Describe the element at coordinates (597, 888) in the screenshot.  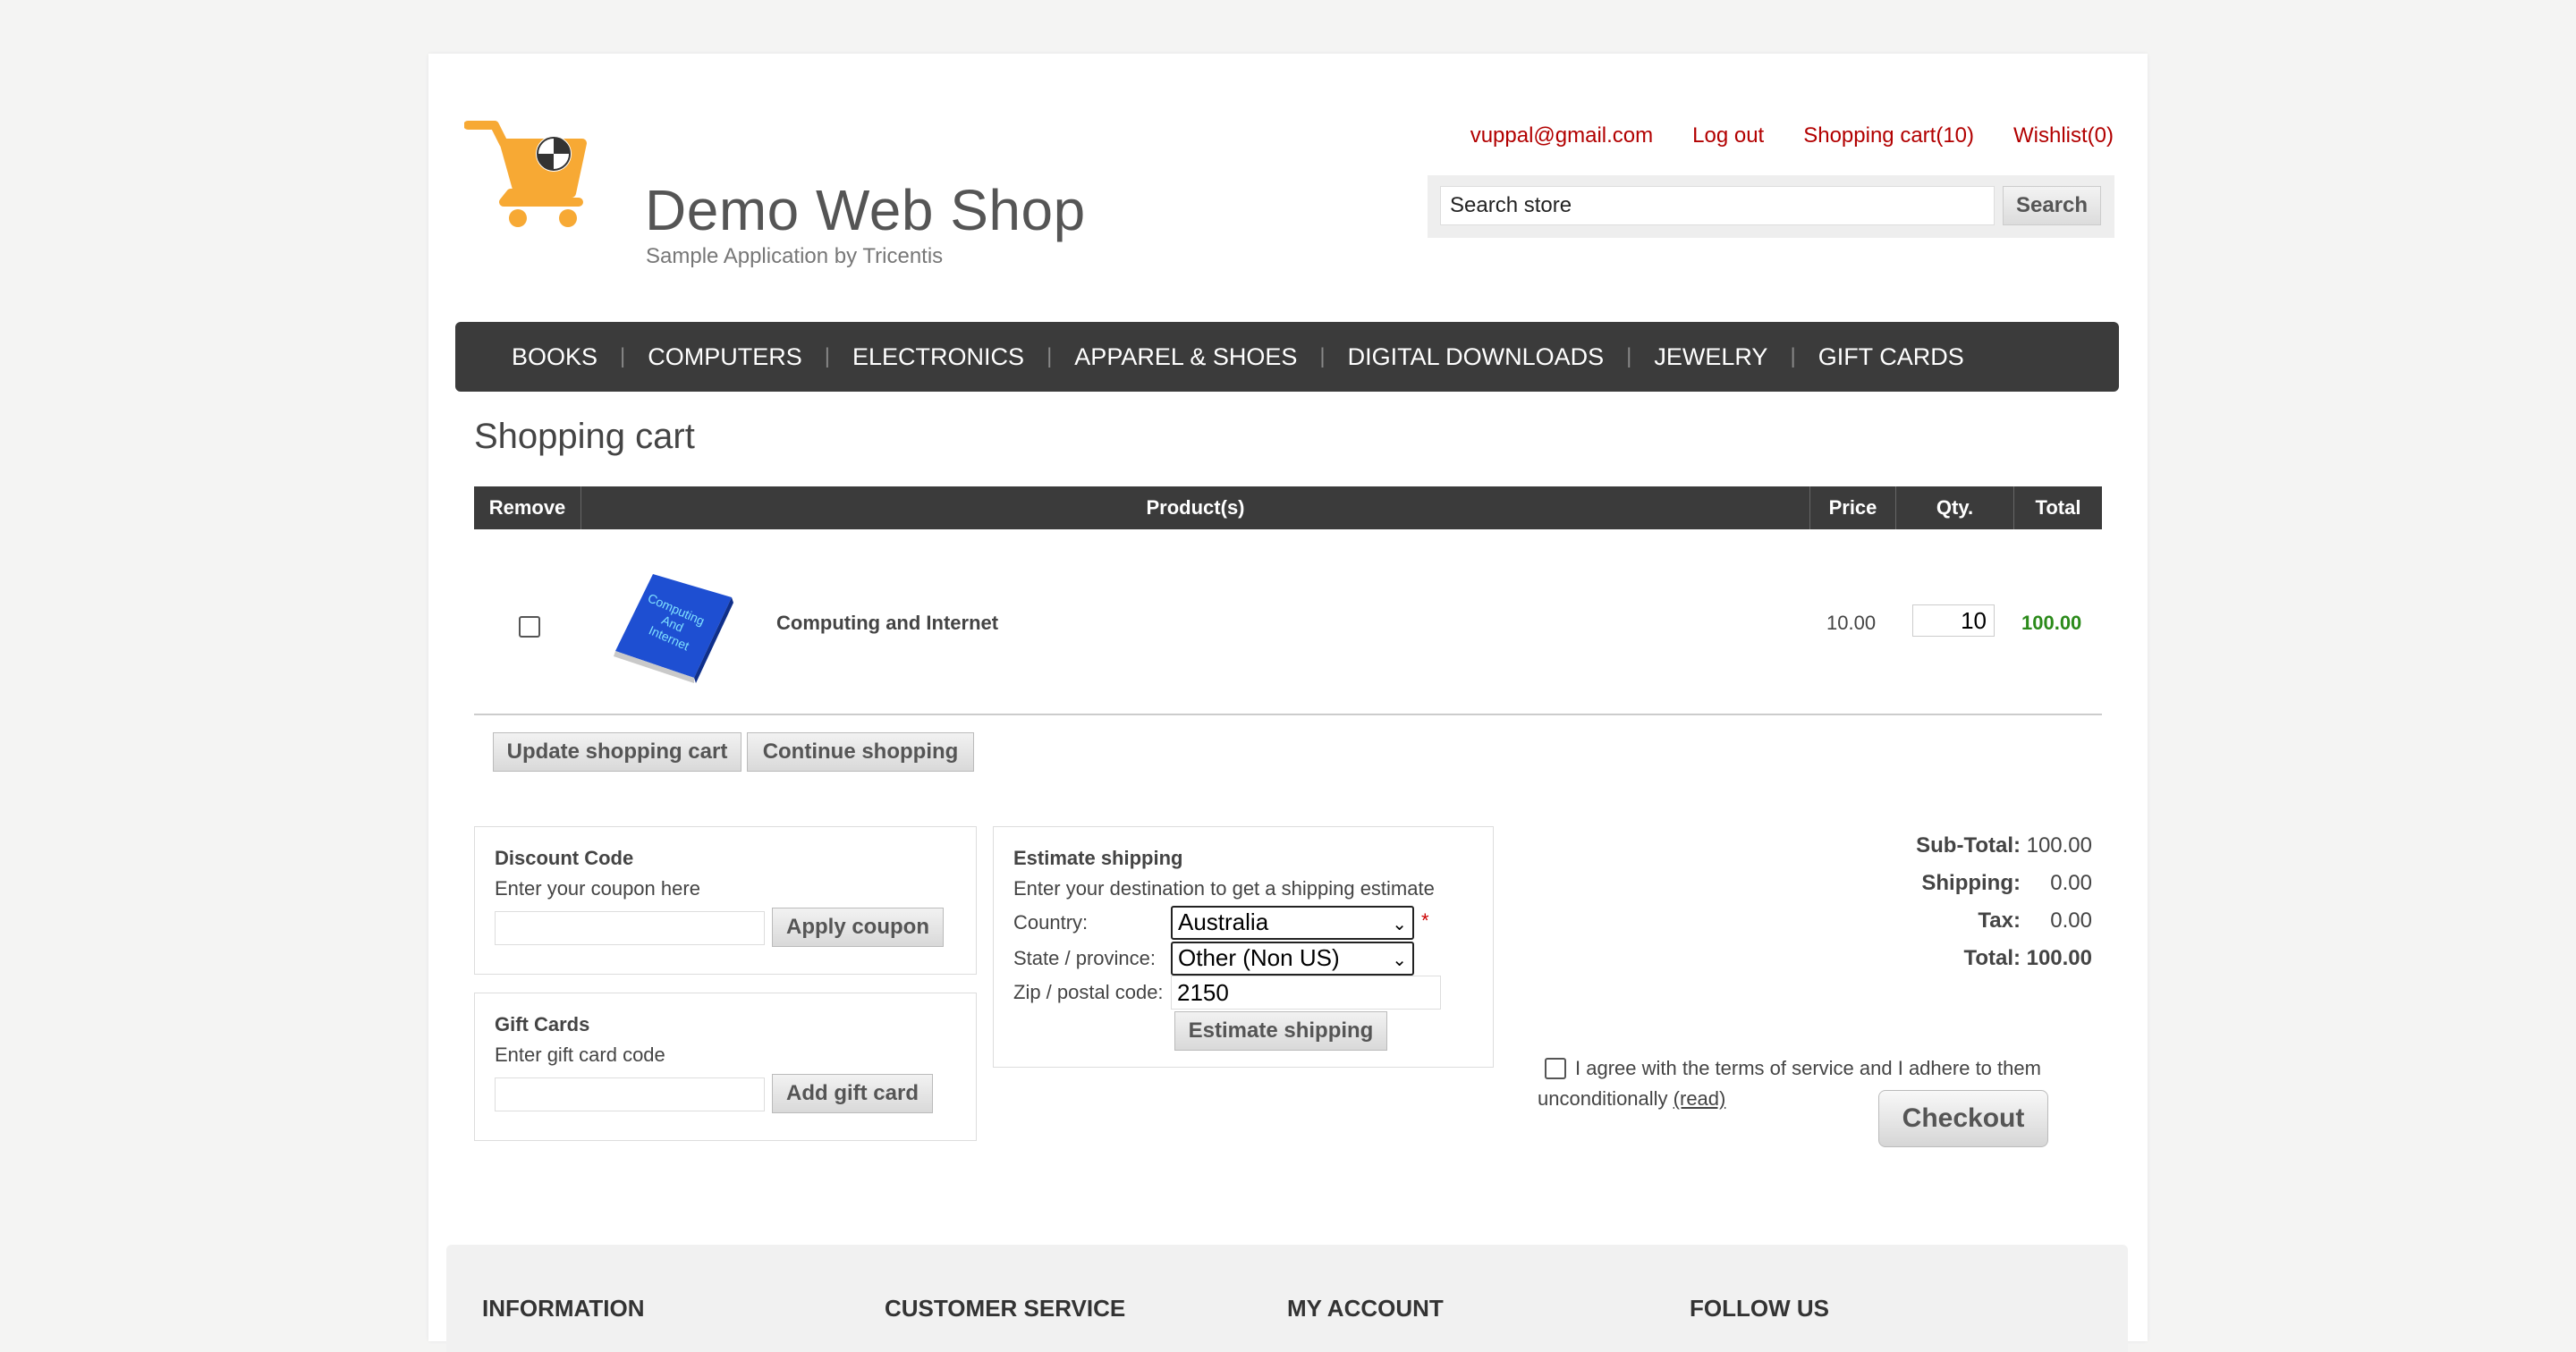
I see `discount-code-hint: Enter your coupon here` at that location.